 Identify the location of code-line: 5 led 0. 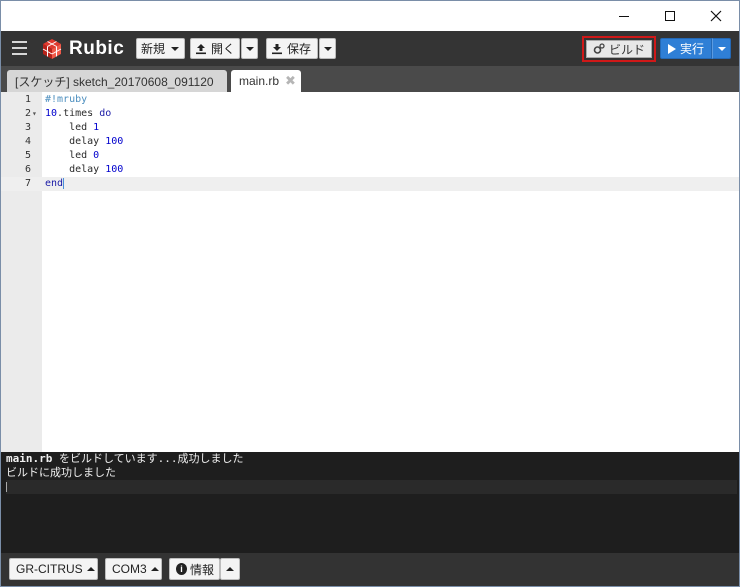
(370, 156).